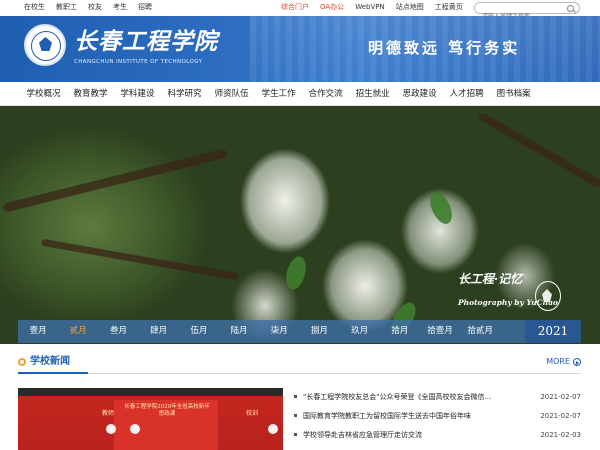 This screenshot has width=600, height=450. I want to click on nav-item-cooperation: 合作交流, so click(325, 94).